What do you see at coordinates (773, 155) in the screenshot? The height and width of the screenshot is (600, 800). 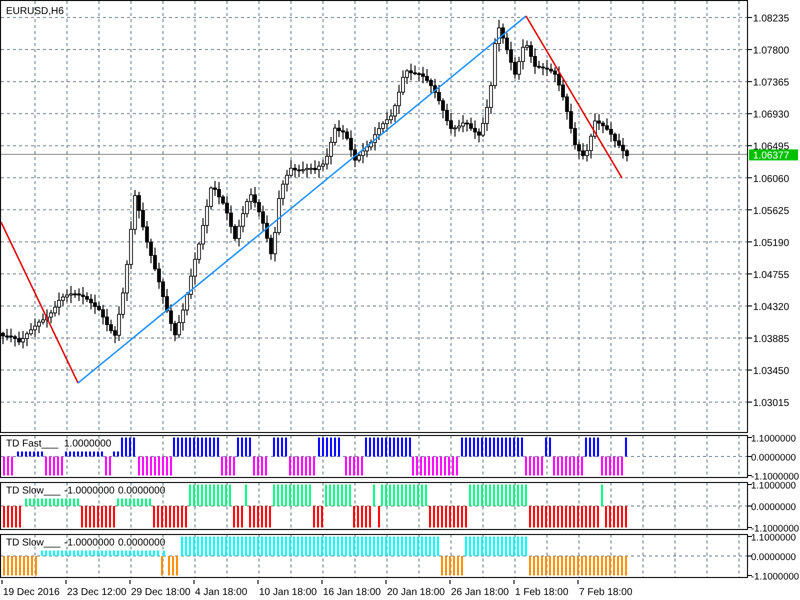 I see `current-price-label: 1.06377` at bounding box center [773, 155].